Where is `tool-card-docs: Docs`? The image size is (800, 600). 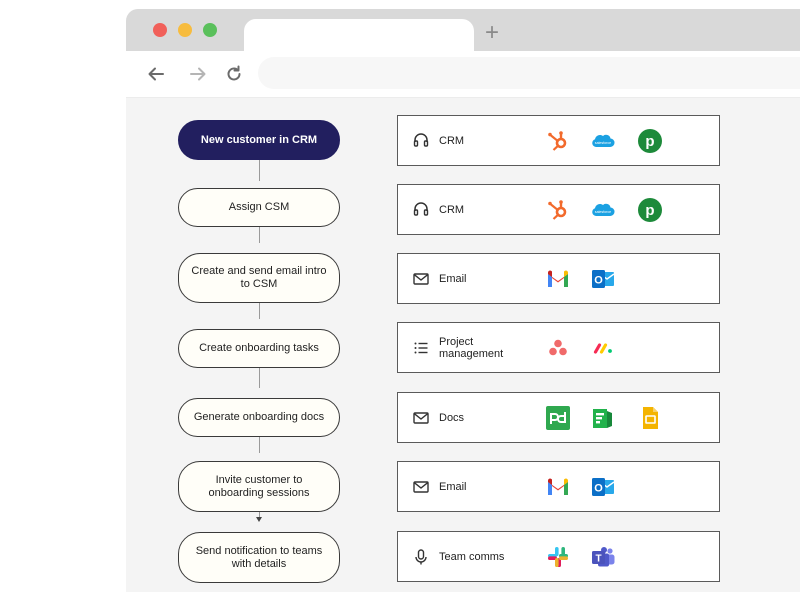 tool-card-docs: Docs is located at coordinates (558, 417).